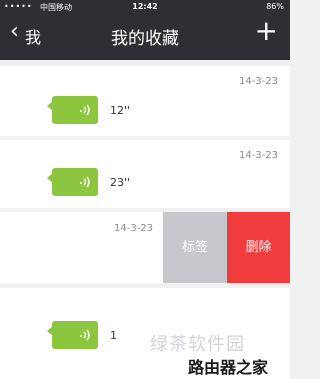 The image size is (320, 379). I want to click on watermark: 绿茶软件园 路由器之家, so click(215, 354).